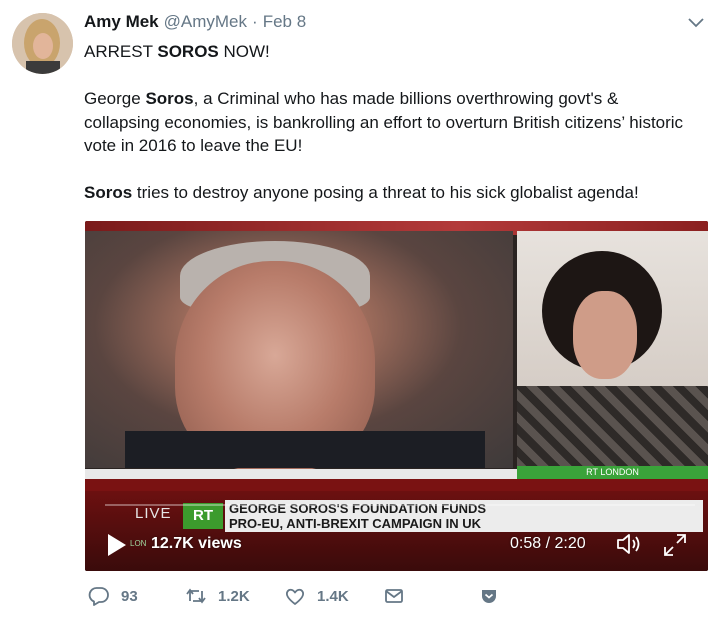 The width and height of the screenshot is (720, 617). Describe the element at coordinates (177, 51) in the screenshot. I see `tweet-line: ARREST SOROS NOW!` at that location.